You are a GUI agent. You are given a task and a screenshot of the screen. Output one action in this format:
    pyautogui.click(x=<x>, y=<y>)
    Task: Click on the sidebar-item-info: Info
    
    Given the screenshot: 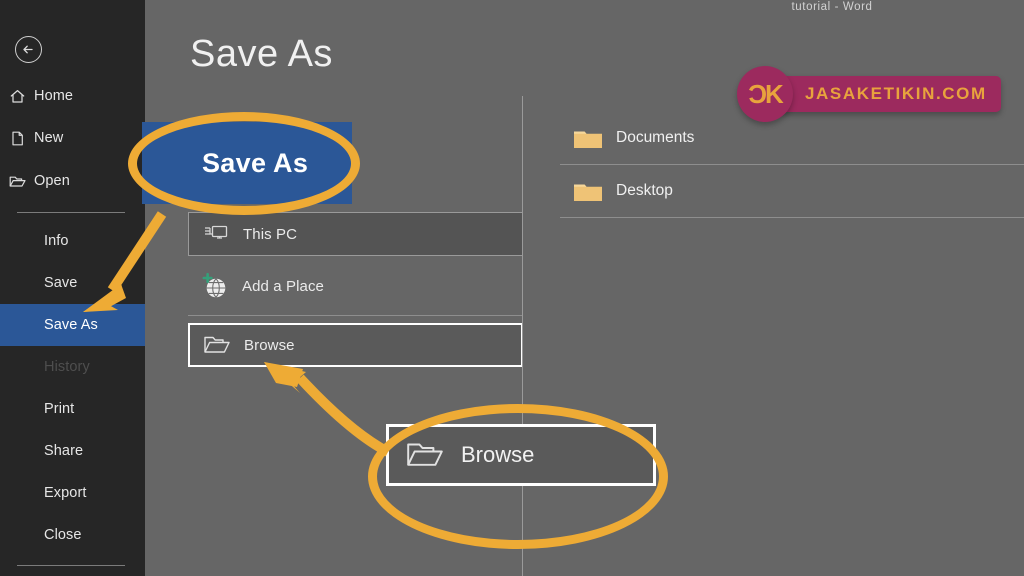 What is the action you would take?
    pyautogui.click(x=72, y=241)
    